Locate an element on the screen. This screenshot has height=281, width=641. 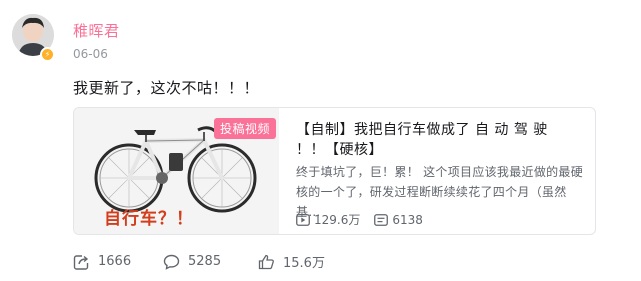
video-stats: 129.6万 6138 is located at coordinates (359, 219).